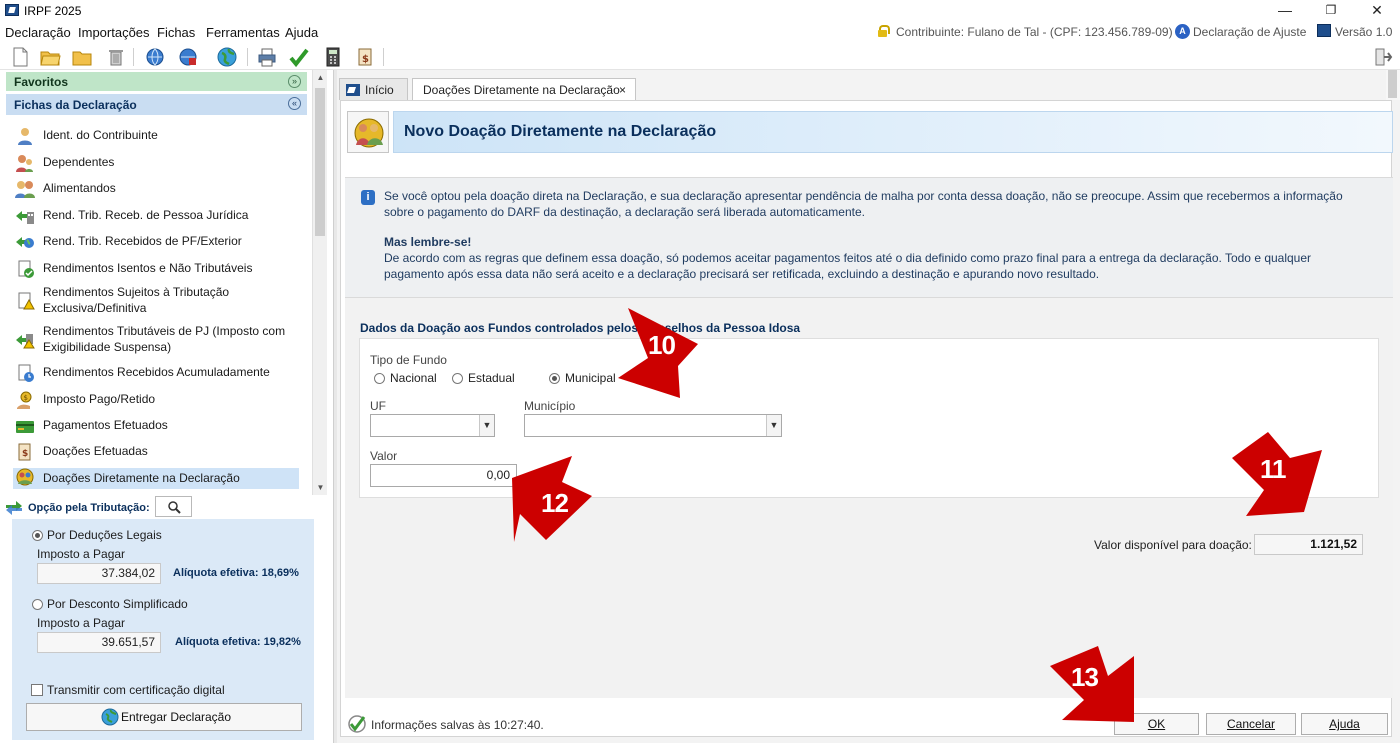 This screenshot has height=743, width=1400. What do you see at coordinates (25, 217) in the screenshot?
I see `money-company-icon` at bounding box center [25, 217].